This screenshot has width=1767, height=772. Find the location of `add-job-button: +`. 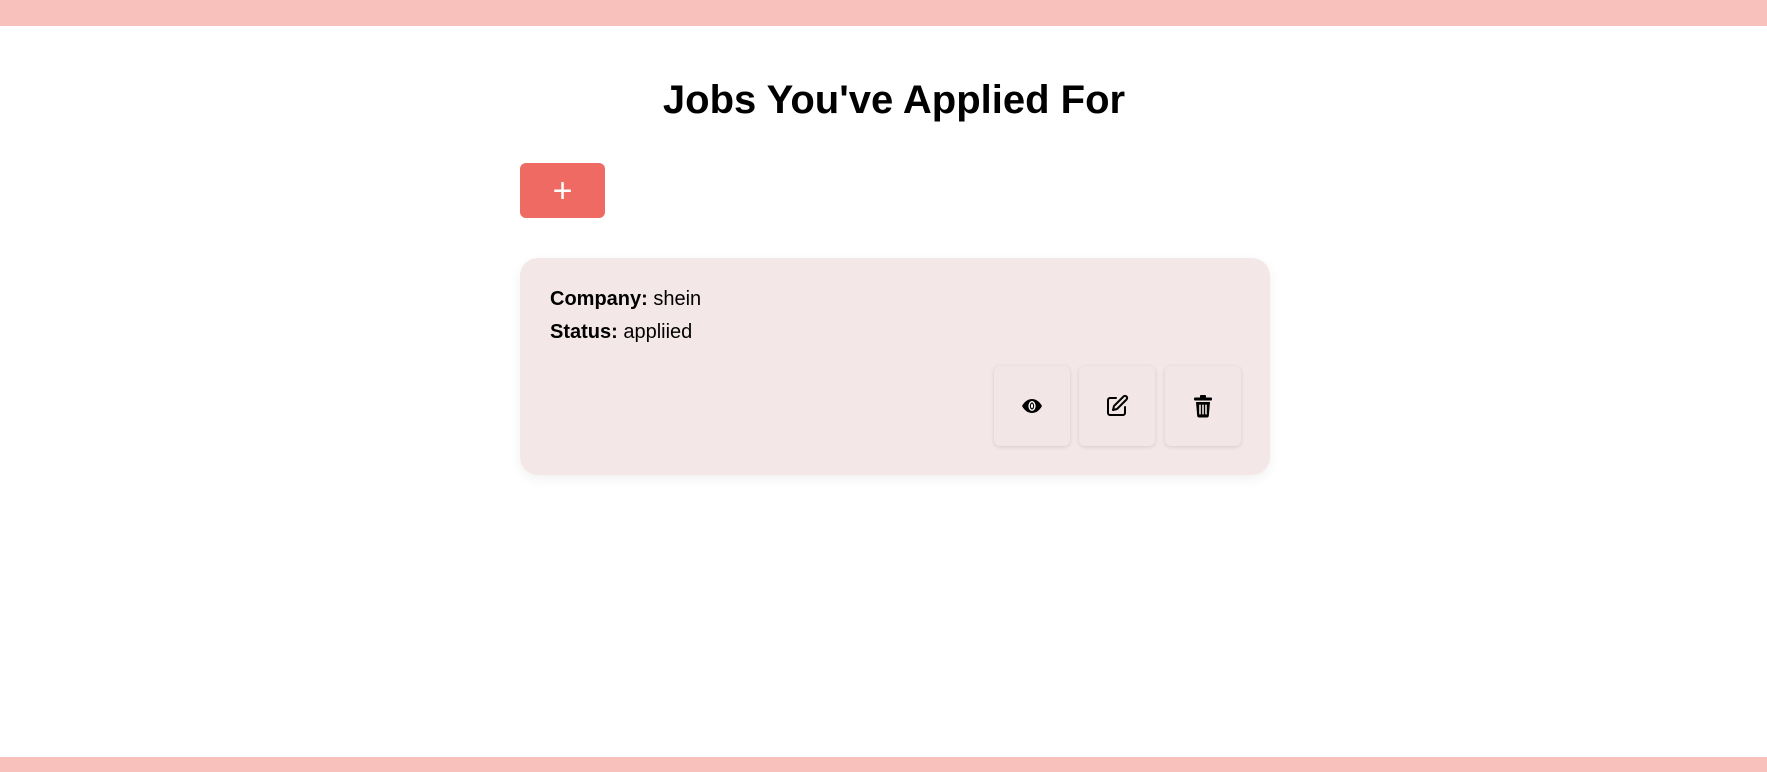

add-job-button: + is located at coordinates (562, 190).